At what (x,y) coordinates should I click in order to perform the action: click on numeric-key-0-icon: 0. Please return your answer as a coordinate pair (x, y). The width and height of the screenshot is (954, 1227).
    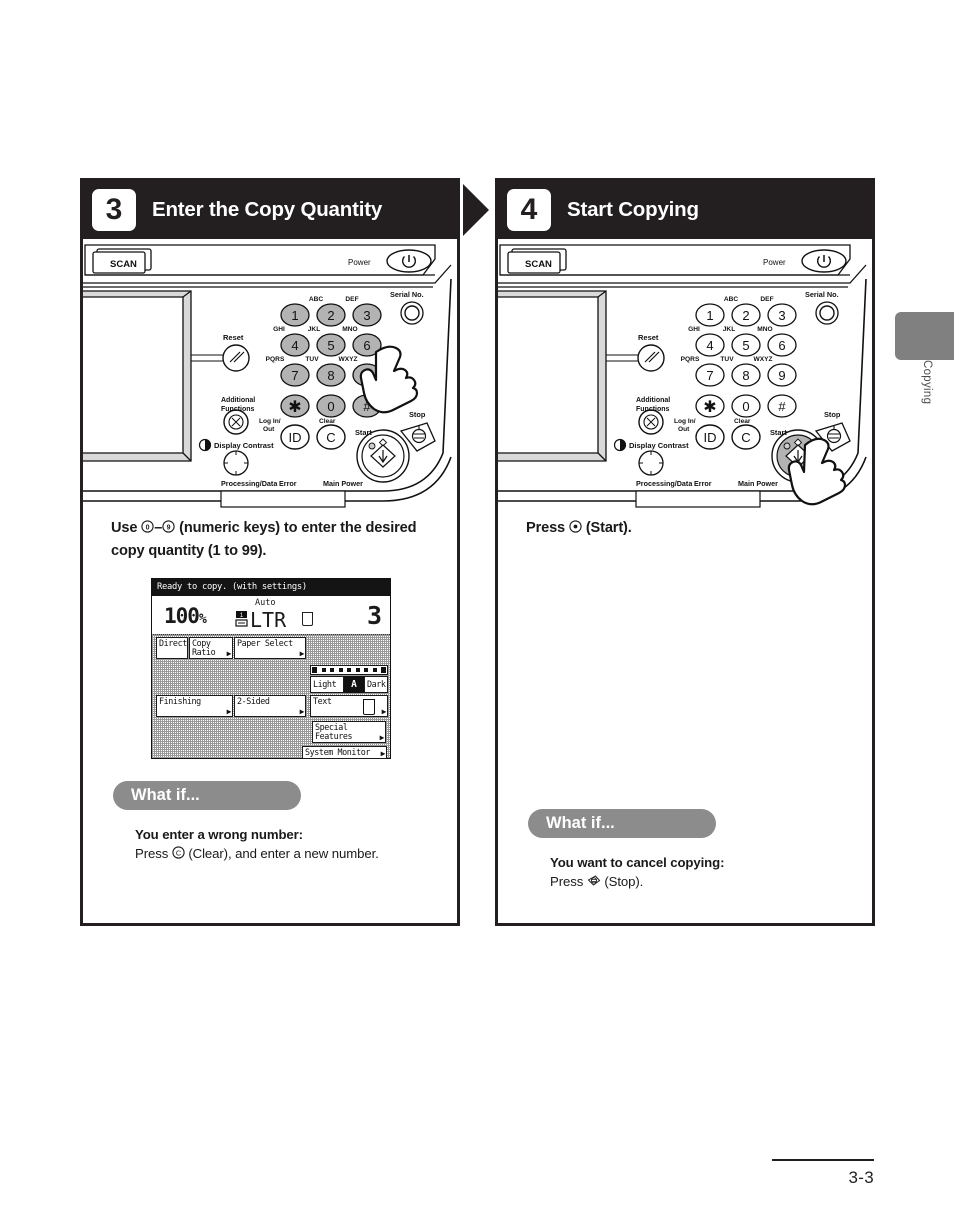
    Looking at the image, I should click on (147, 529).